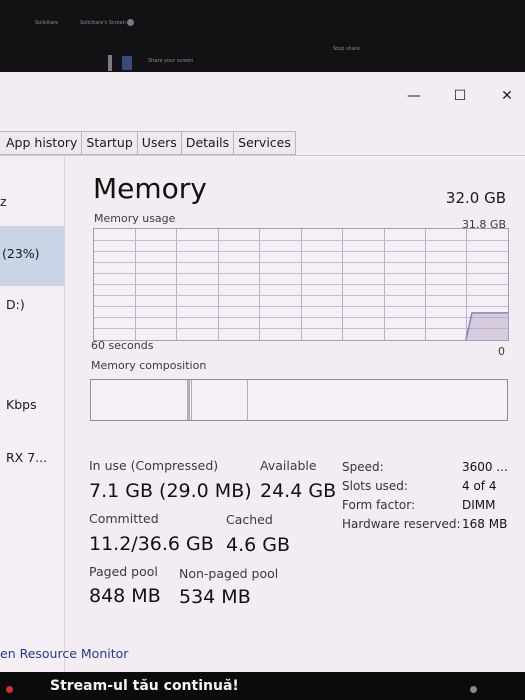  I want to click on cached-value: 4.6 GB, so click(258, 545).